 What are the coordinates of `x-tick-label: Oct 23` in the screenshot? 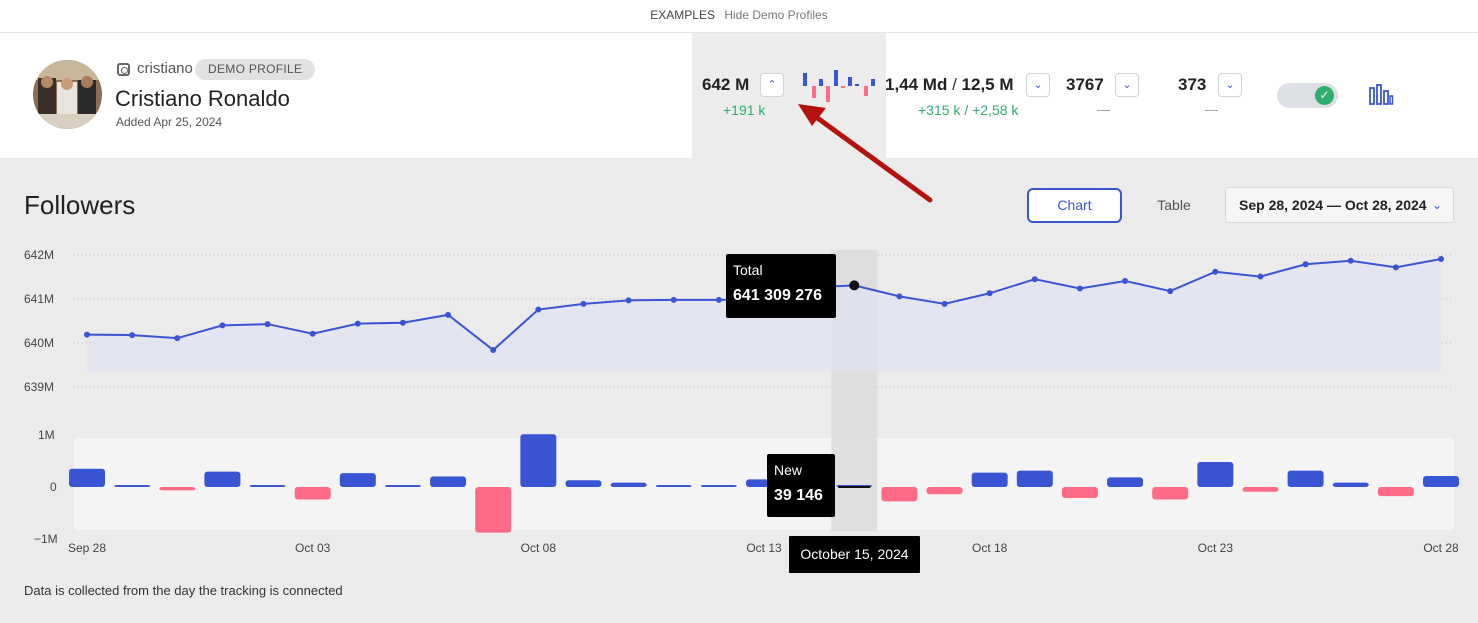 It's located at (1216, 548).